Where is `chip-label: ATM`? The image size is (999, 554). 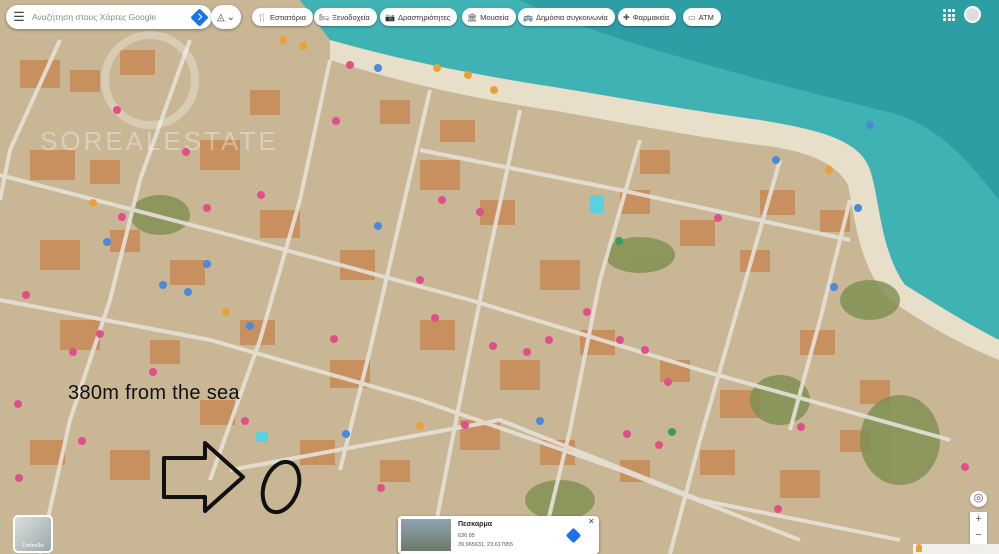 chip-label: ATM is located at coordinates (706, 17).